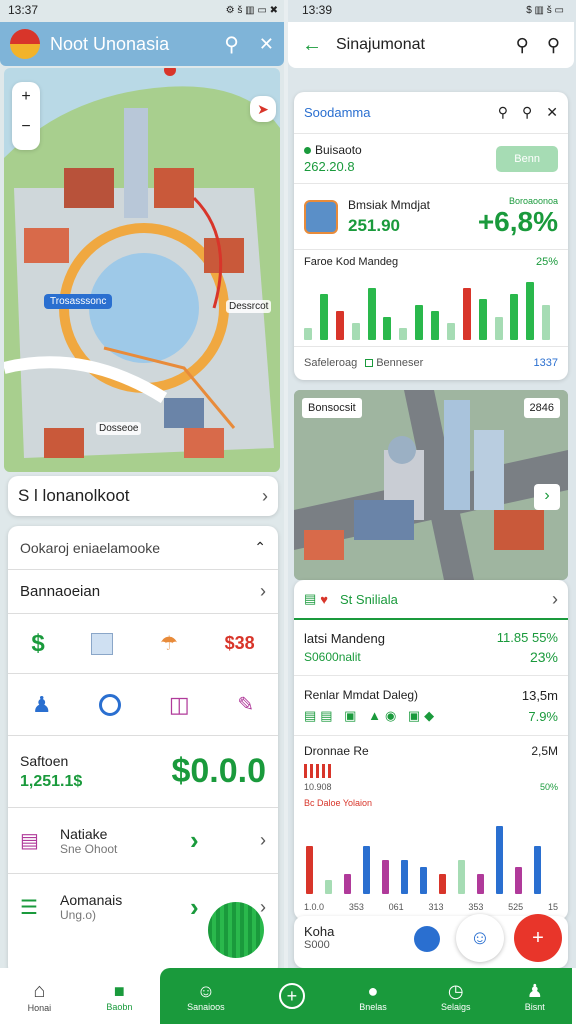  I want to click on chart-footer: Safeleroag Benneser 1337, so click(431, 362).